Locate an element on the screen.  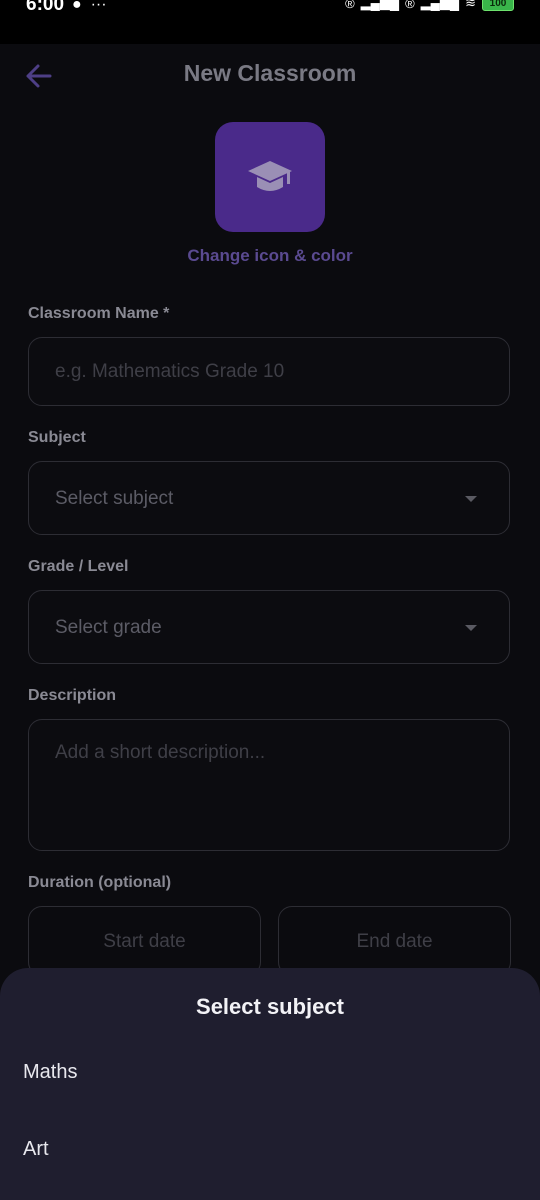
battery-icon: 100 is located at coordinates (498, 5).